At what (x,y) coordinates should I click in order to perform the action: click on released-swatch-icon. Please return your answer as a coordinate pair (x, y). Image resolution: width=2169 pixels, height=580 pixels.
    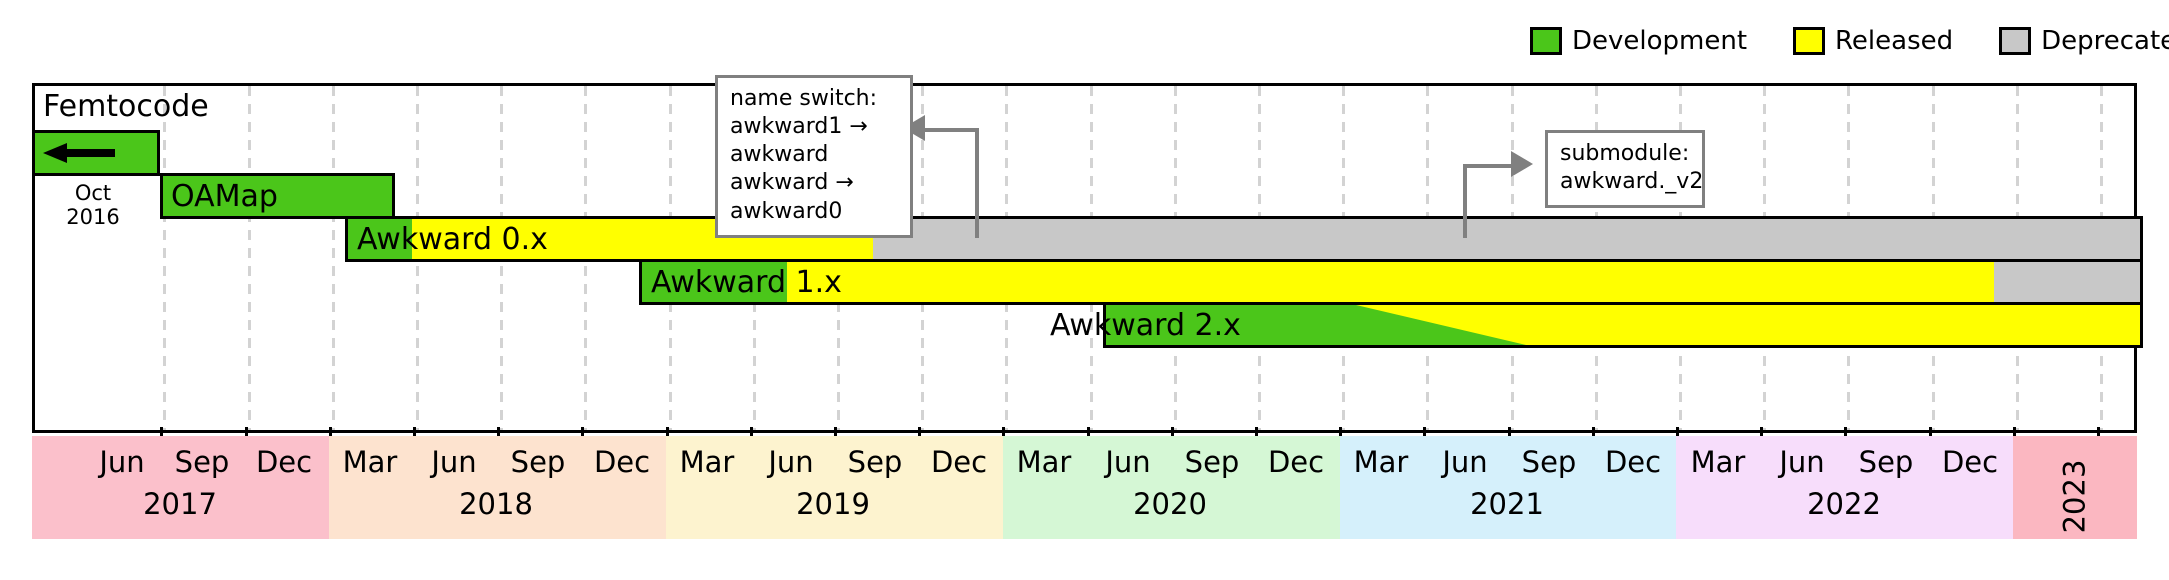
    Looking at the image, I should click on (1809, 41).